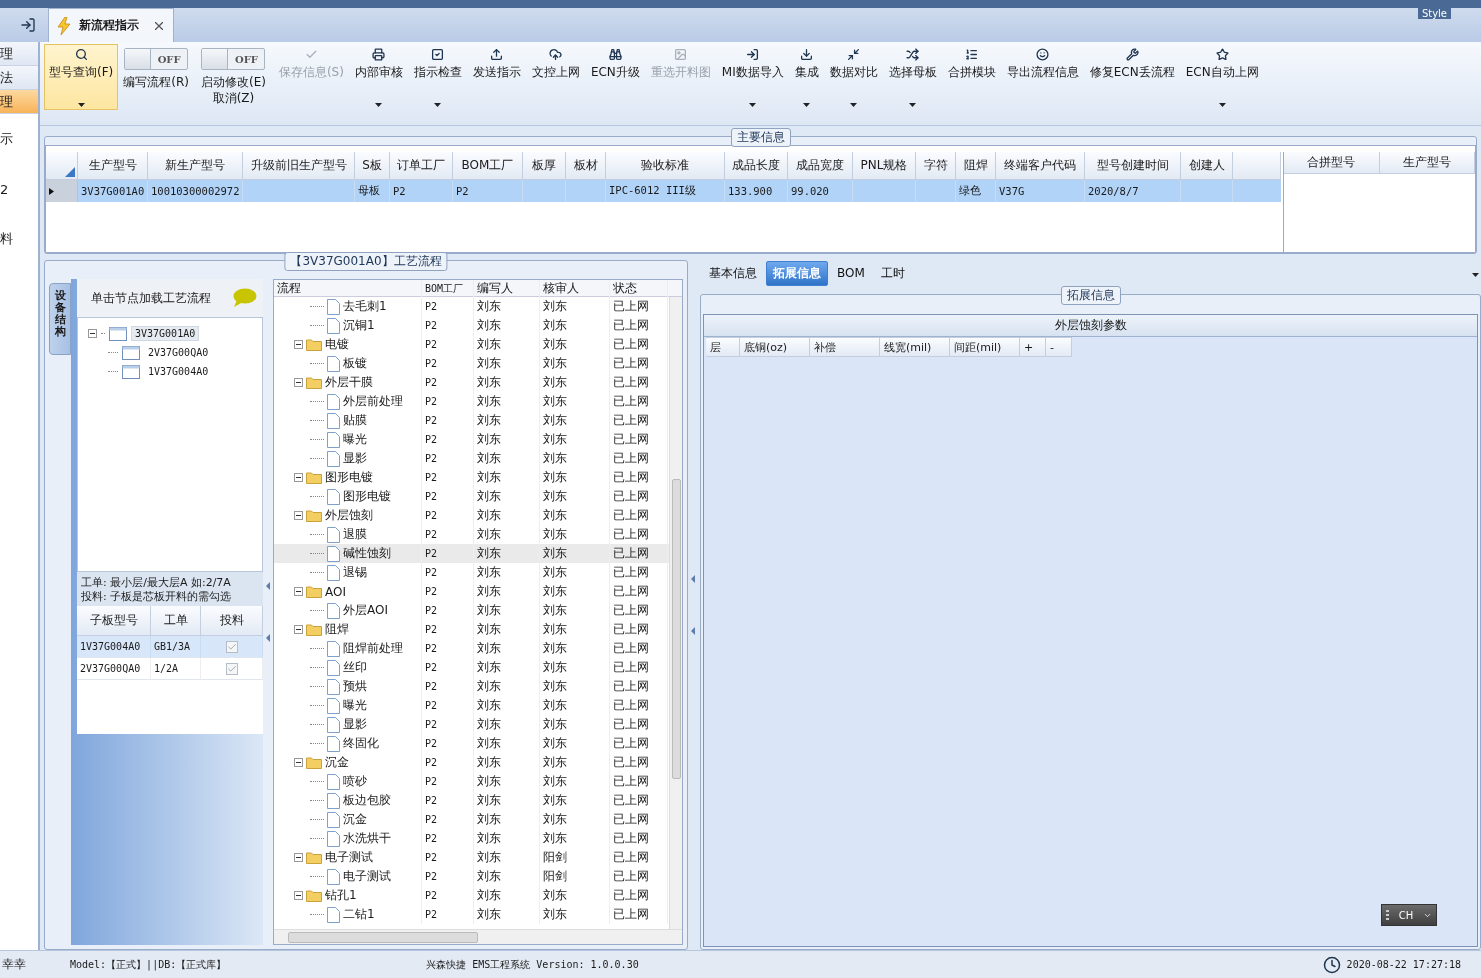 This screenshot has height=978, width=1481. Describe the element at coordinates (178, 371) in the screenshot. I see `tree-node: 1V37G004A0` at that location.